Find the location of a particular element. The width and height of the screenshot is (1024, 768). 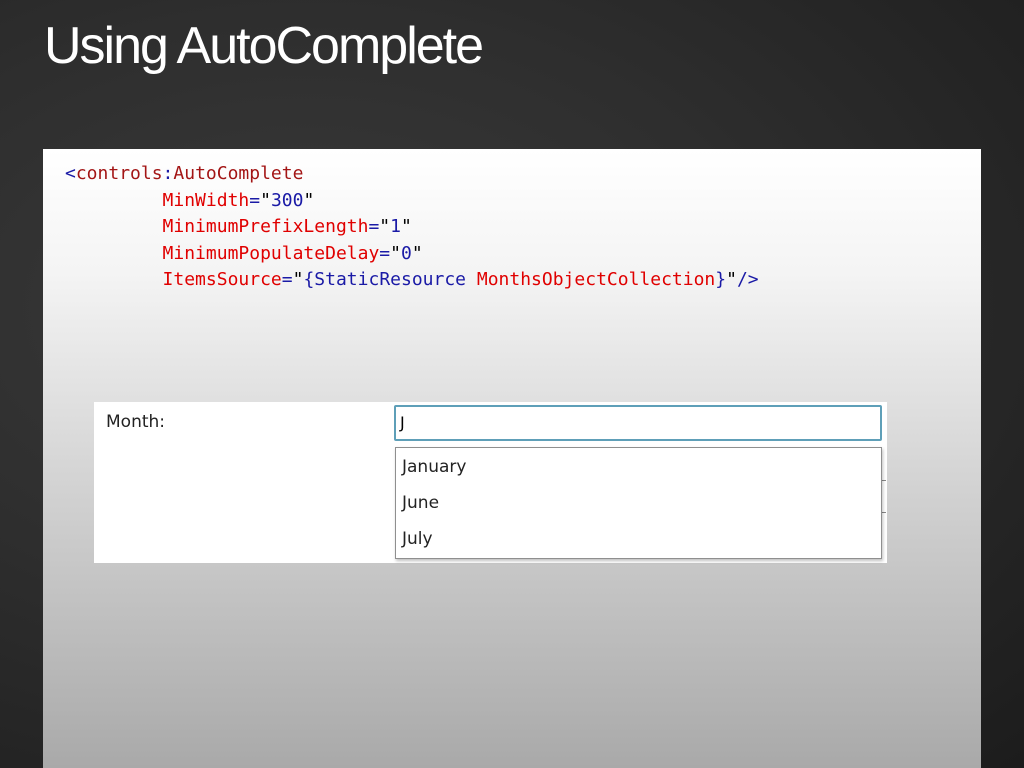

code-attr-name: MinWidth is located at coordinates (206, 200).